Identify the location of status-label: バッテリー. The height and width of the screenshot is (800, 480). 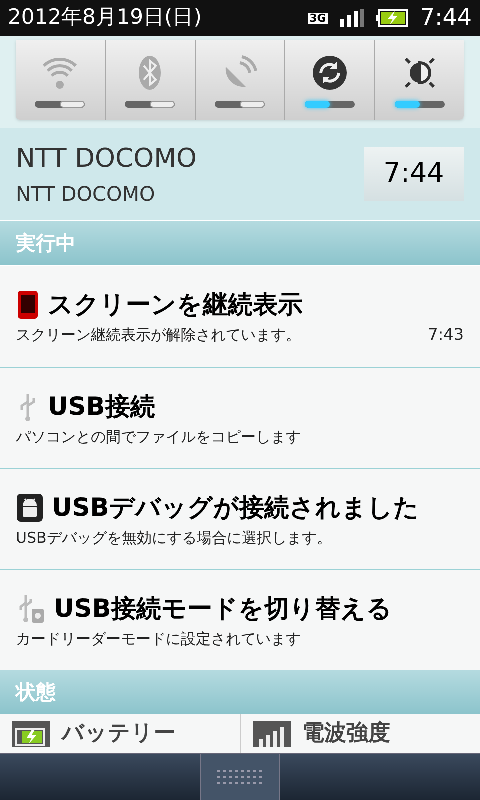
(119, 734).